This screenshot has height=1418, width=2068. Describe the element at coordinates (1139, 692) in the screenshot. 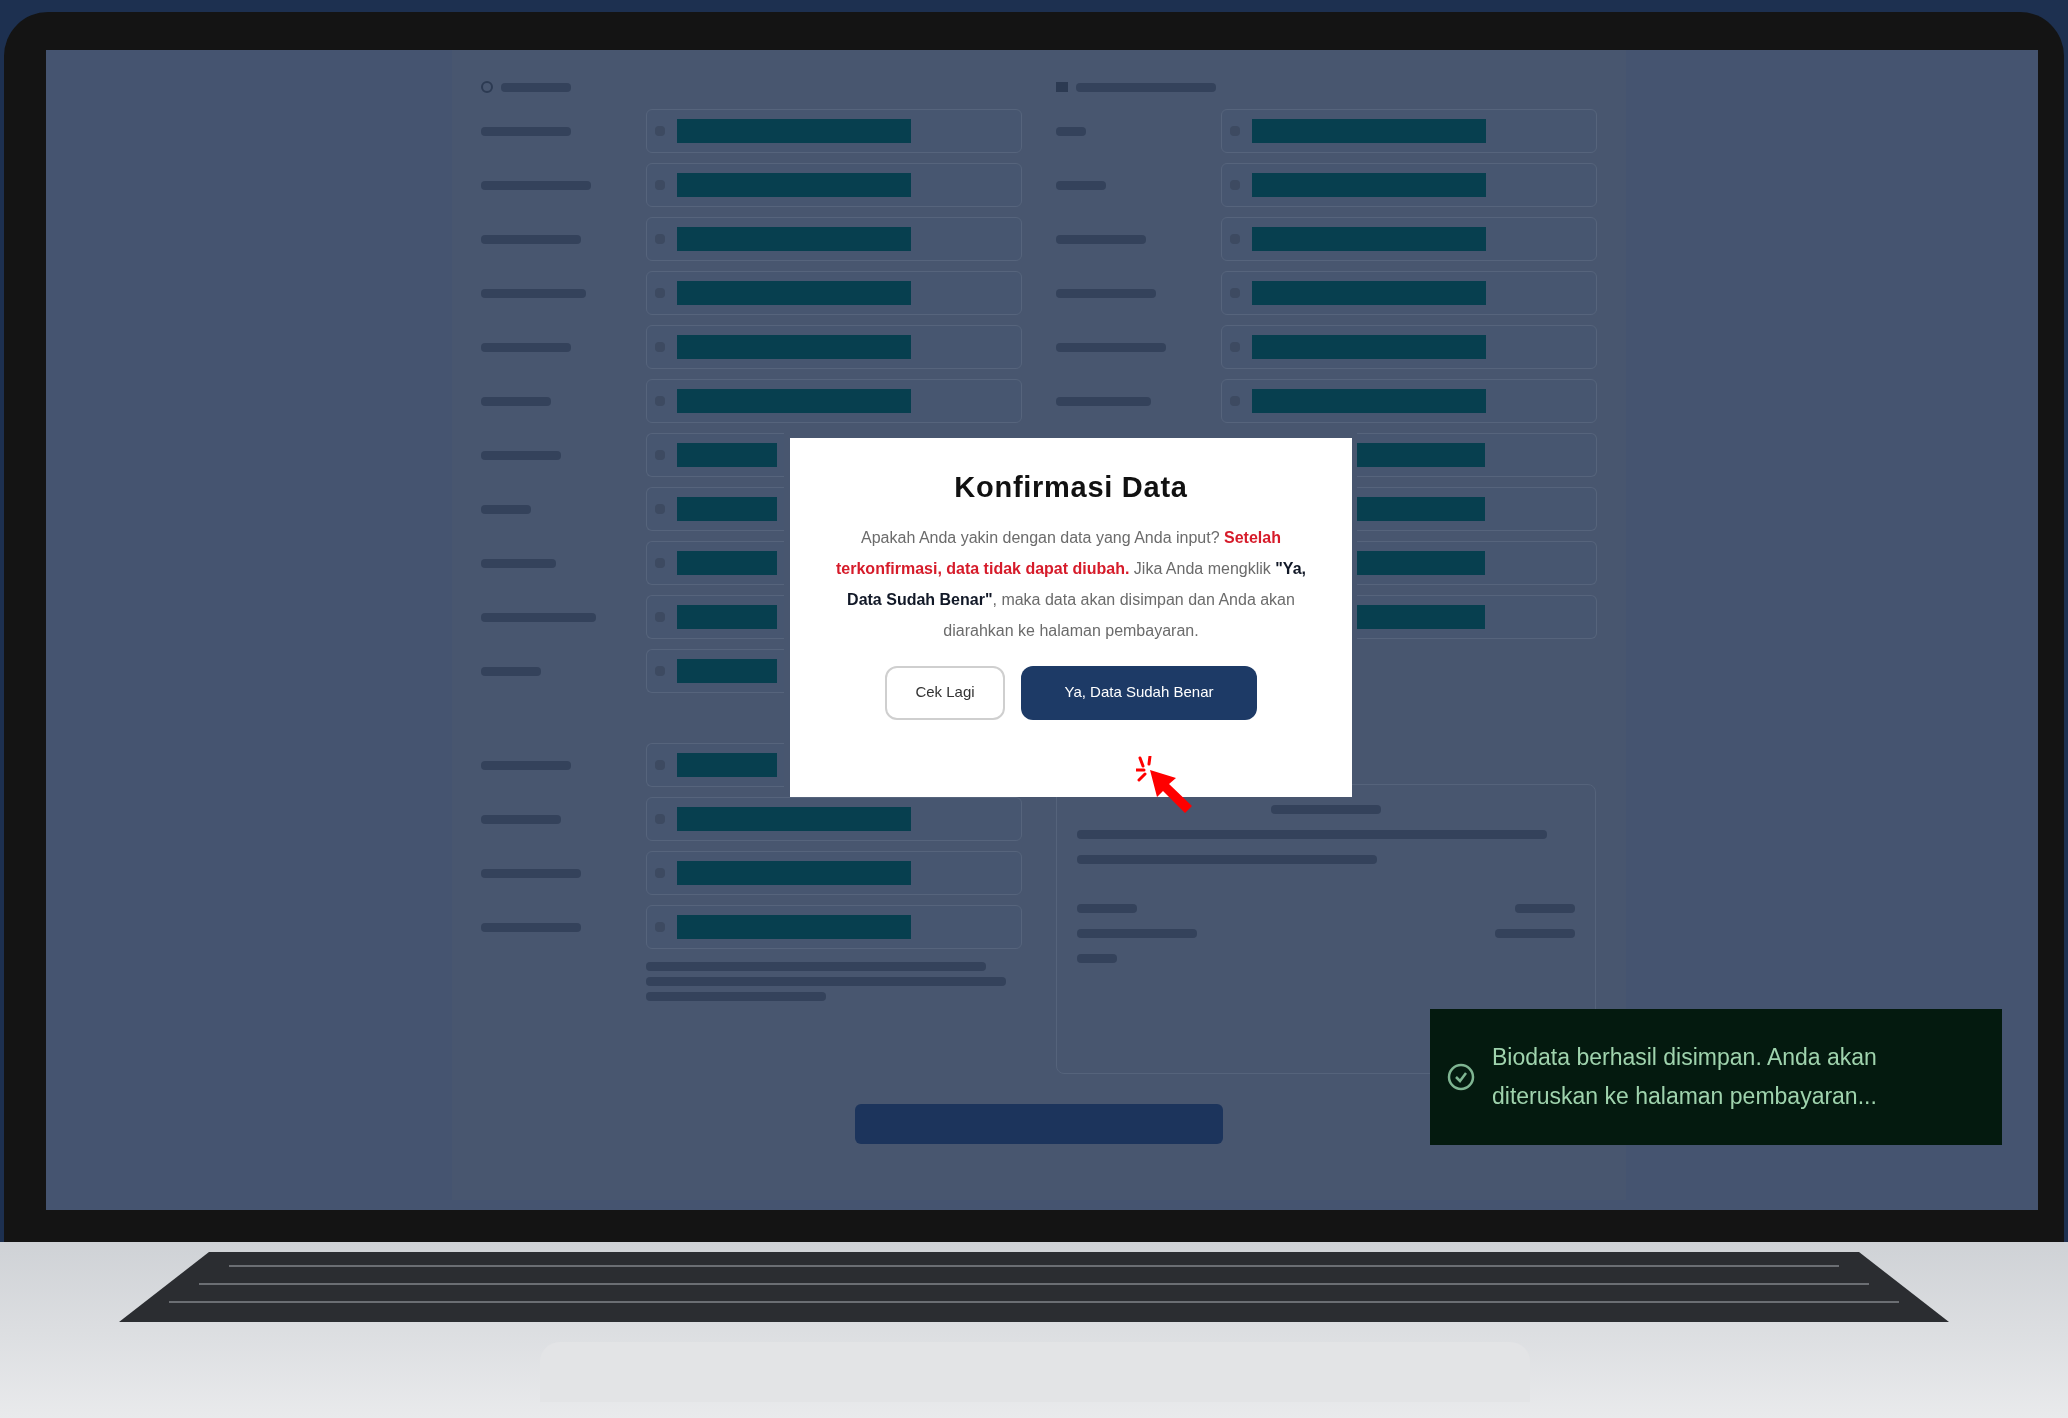

I see `confirm-button: Ya, Data Sudah Benar` at that location.